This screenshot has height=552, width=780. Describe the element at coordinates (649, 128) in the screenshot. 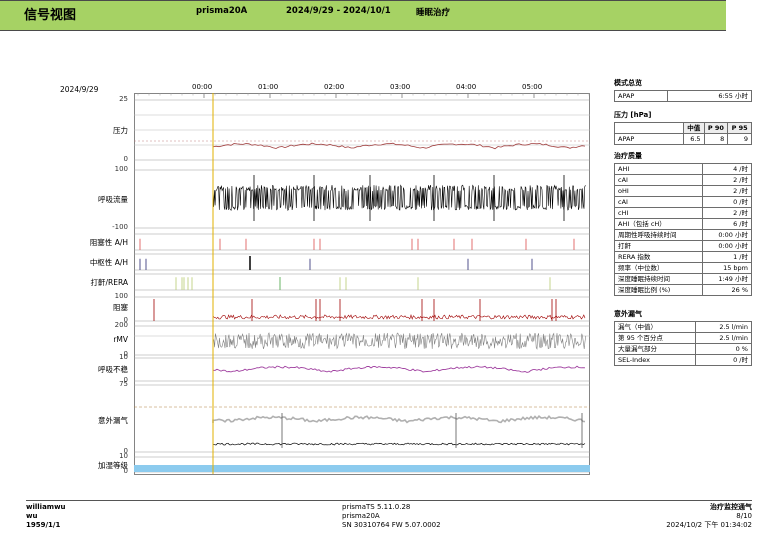

I see `header-blank` at that location.